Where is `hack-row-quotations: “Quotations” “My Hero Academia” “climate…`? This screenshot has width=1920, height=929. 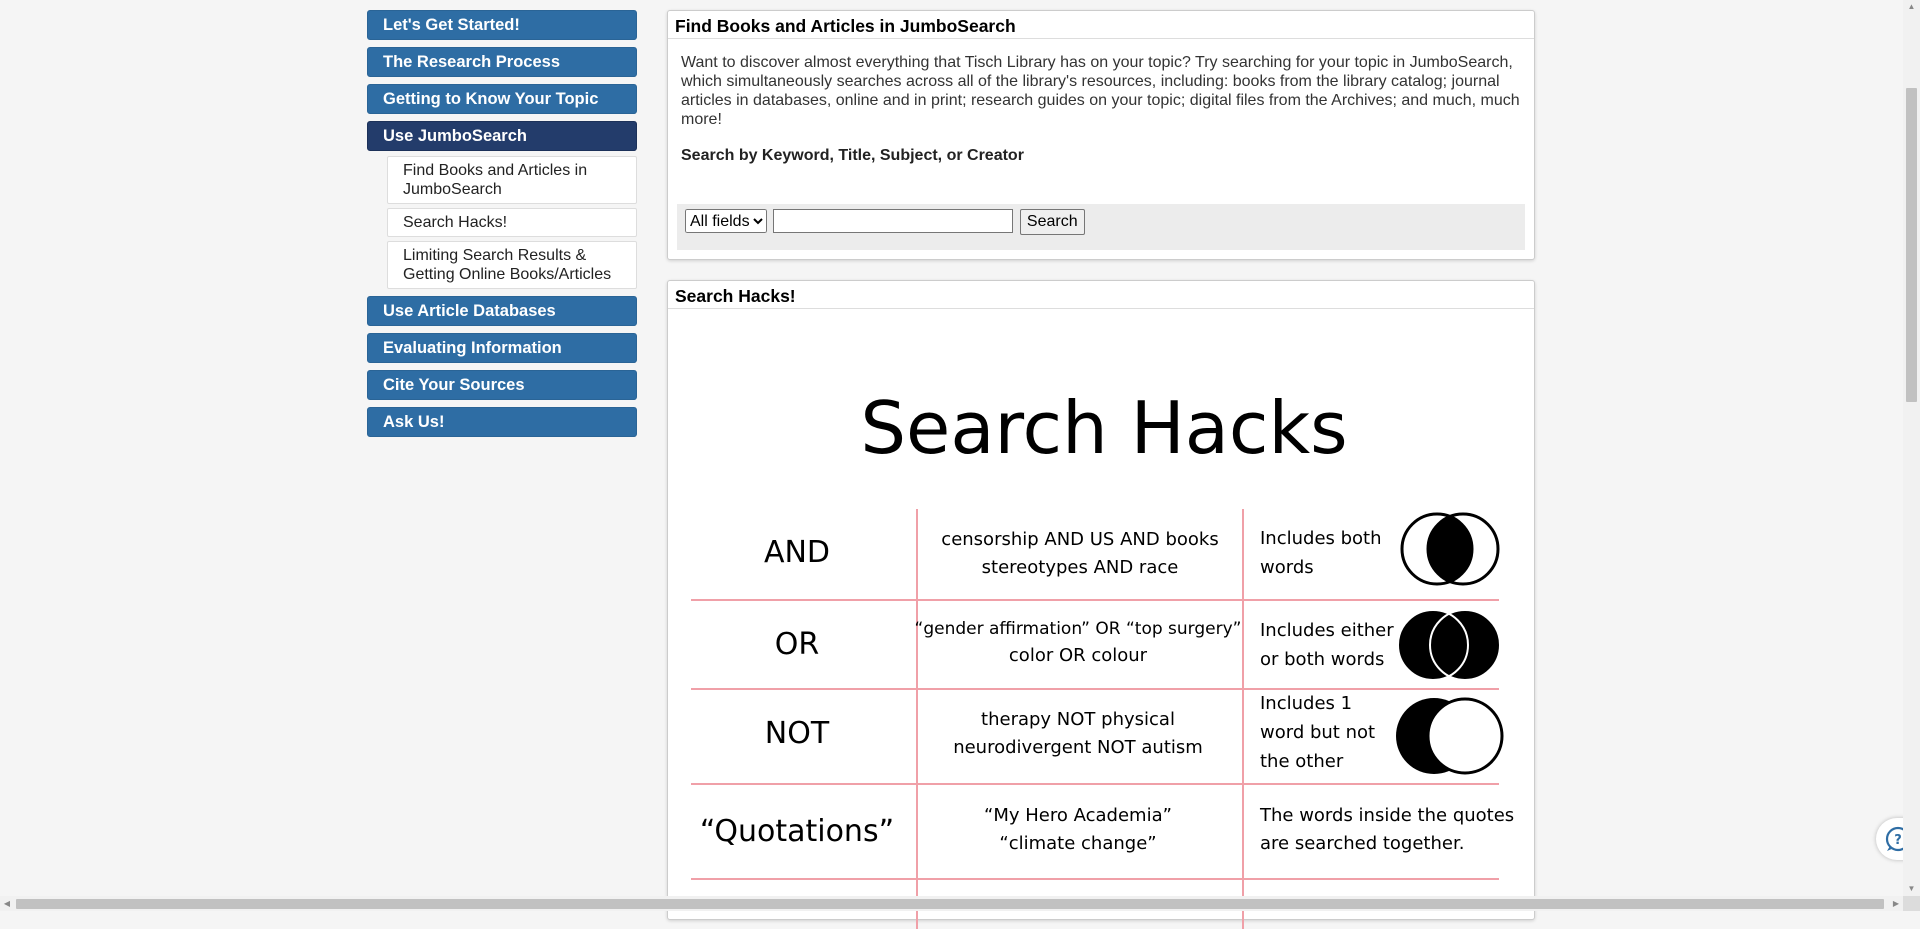
hack-row-quotations: “Quotations” “My Hero Academia” “climate… is located at coordinates (1107, 829).